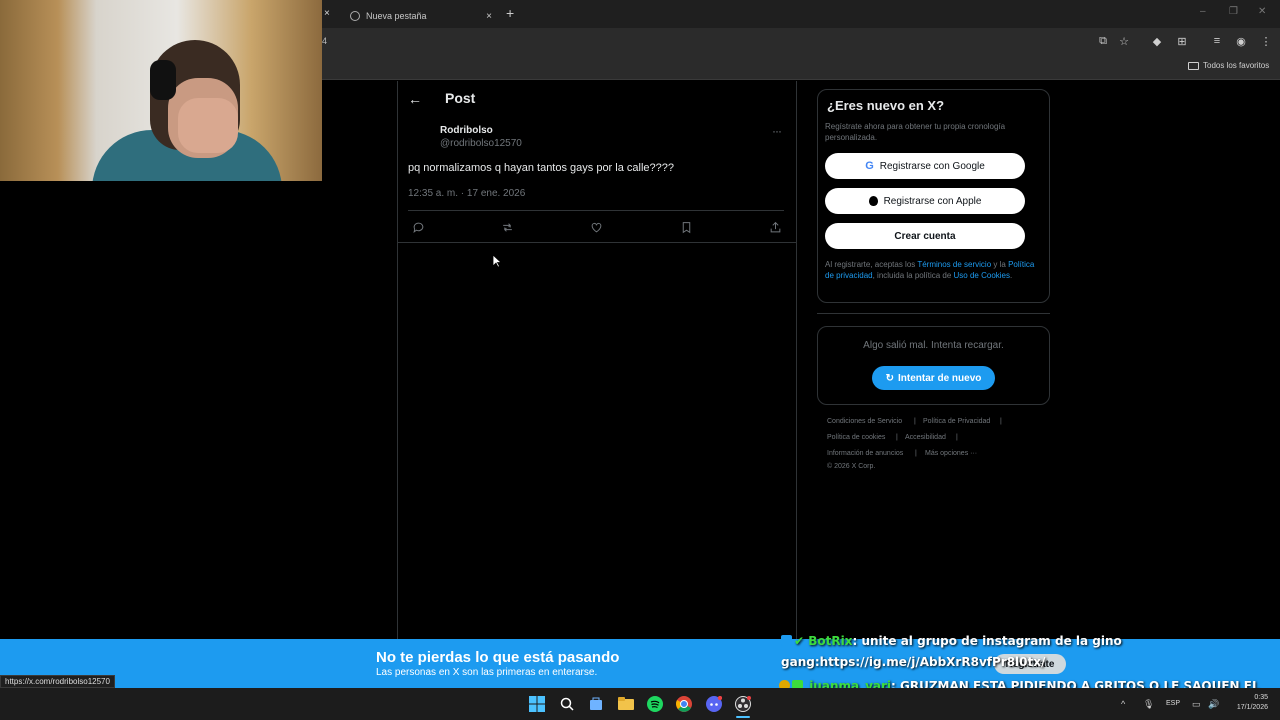 This screenshot has width=1280, height=720. I want to click on chat-message-cont: gang:https://ig.me/j/AbbXrR8vfPr8l0tx/, so click(913, 662).